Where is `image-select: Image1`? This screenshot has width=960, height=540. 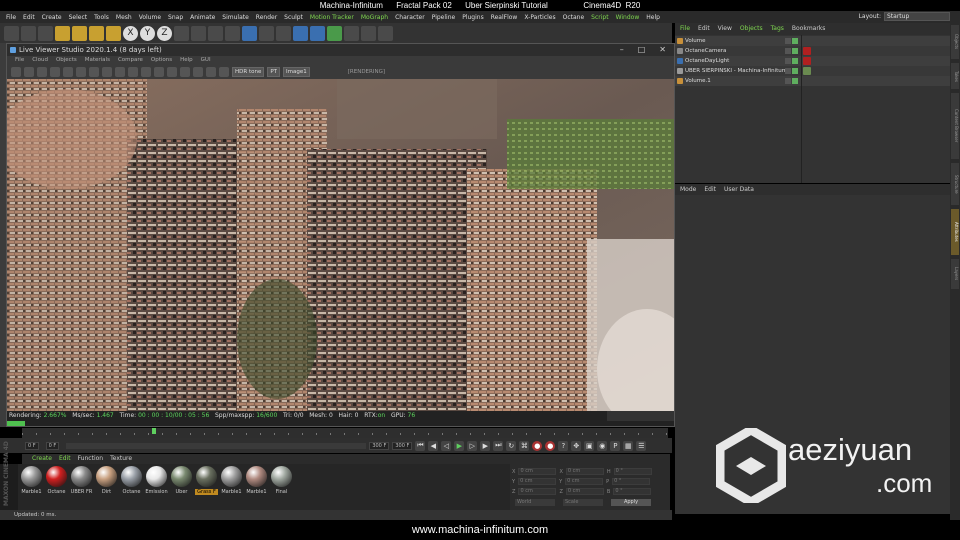 image-select: Image1 is located at coordinates (296, 72).